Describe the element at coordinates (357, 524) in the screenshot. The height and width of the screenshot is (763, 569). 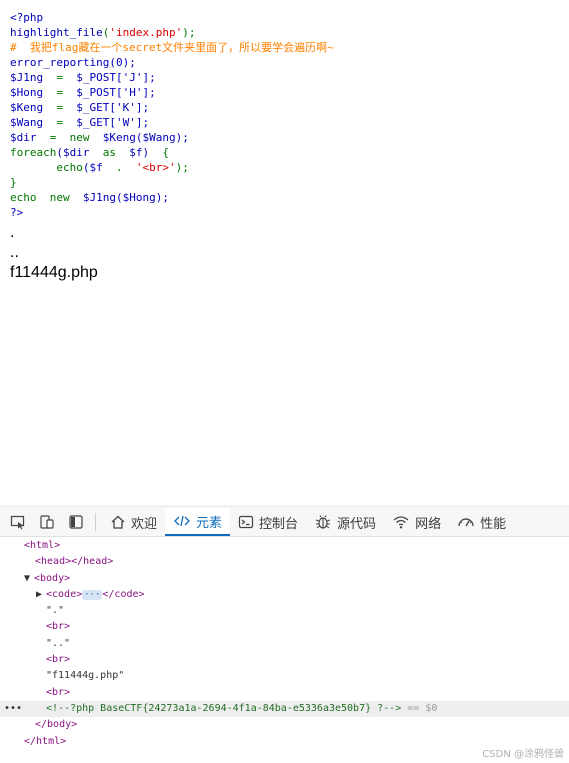
I see `tab-label: 源代码` at that location.